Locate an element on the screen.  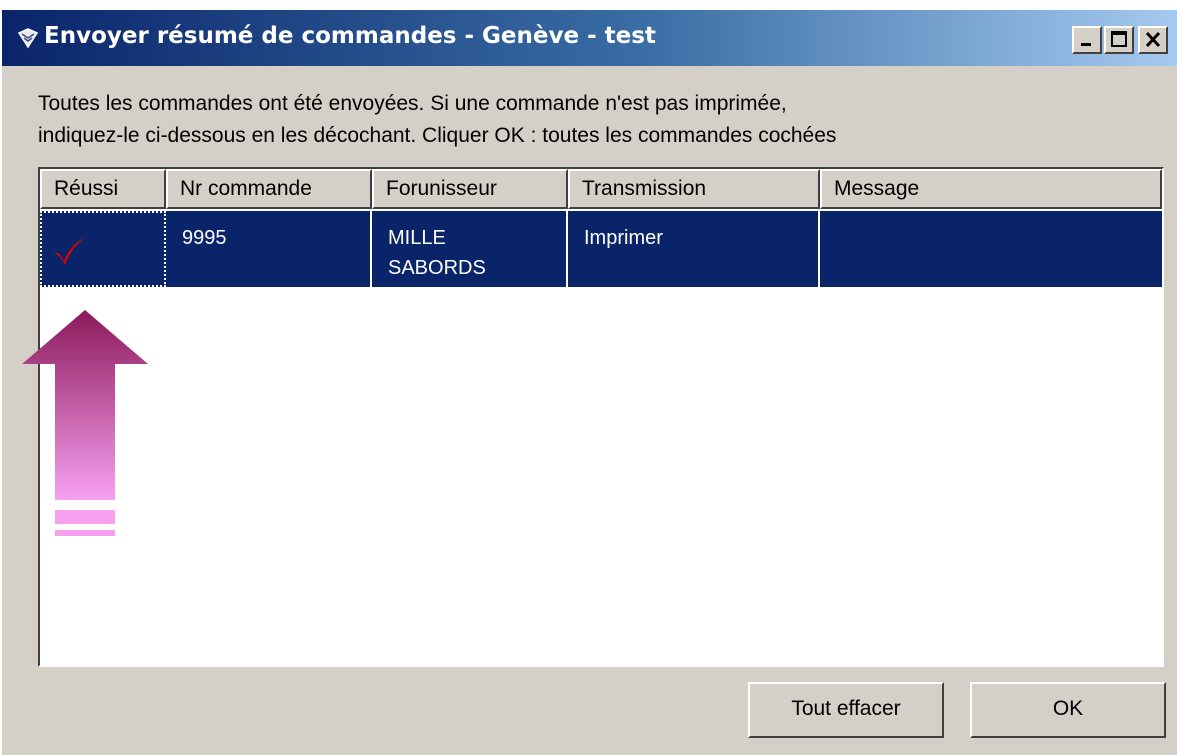
maximize-icon is located at coordinates (1119, 39).